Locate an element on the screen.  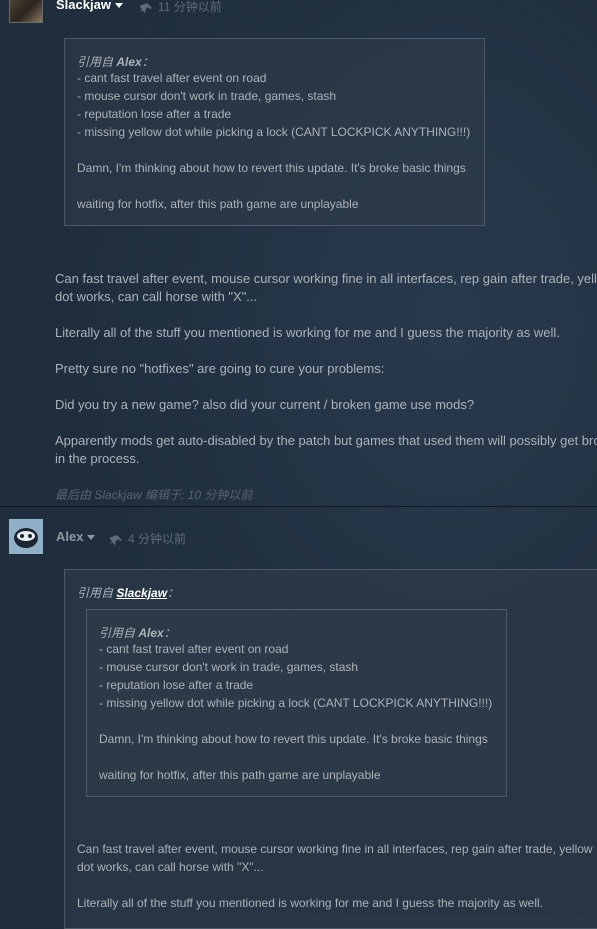
author-name: Slackjaw is located at coordinates (83, 6).